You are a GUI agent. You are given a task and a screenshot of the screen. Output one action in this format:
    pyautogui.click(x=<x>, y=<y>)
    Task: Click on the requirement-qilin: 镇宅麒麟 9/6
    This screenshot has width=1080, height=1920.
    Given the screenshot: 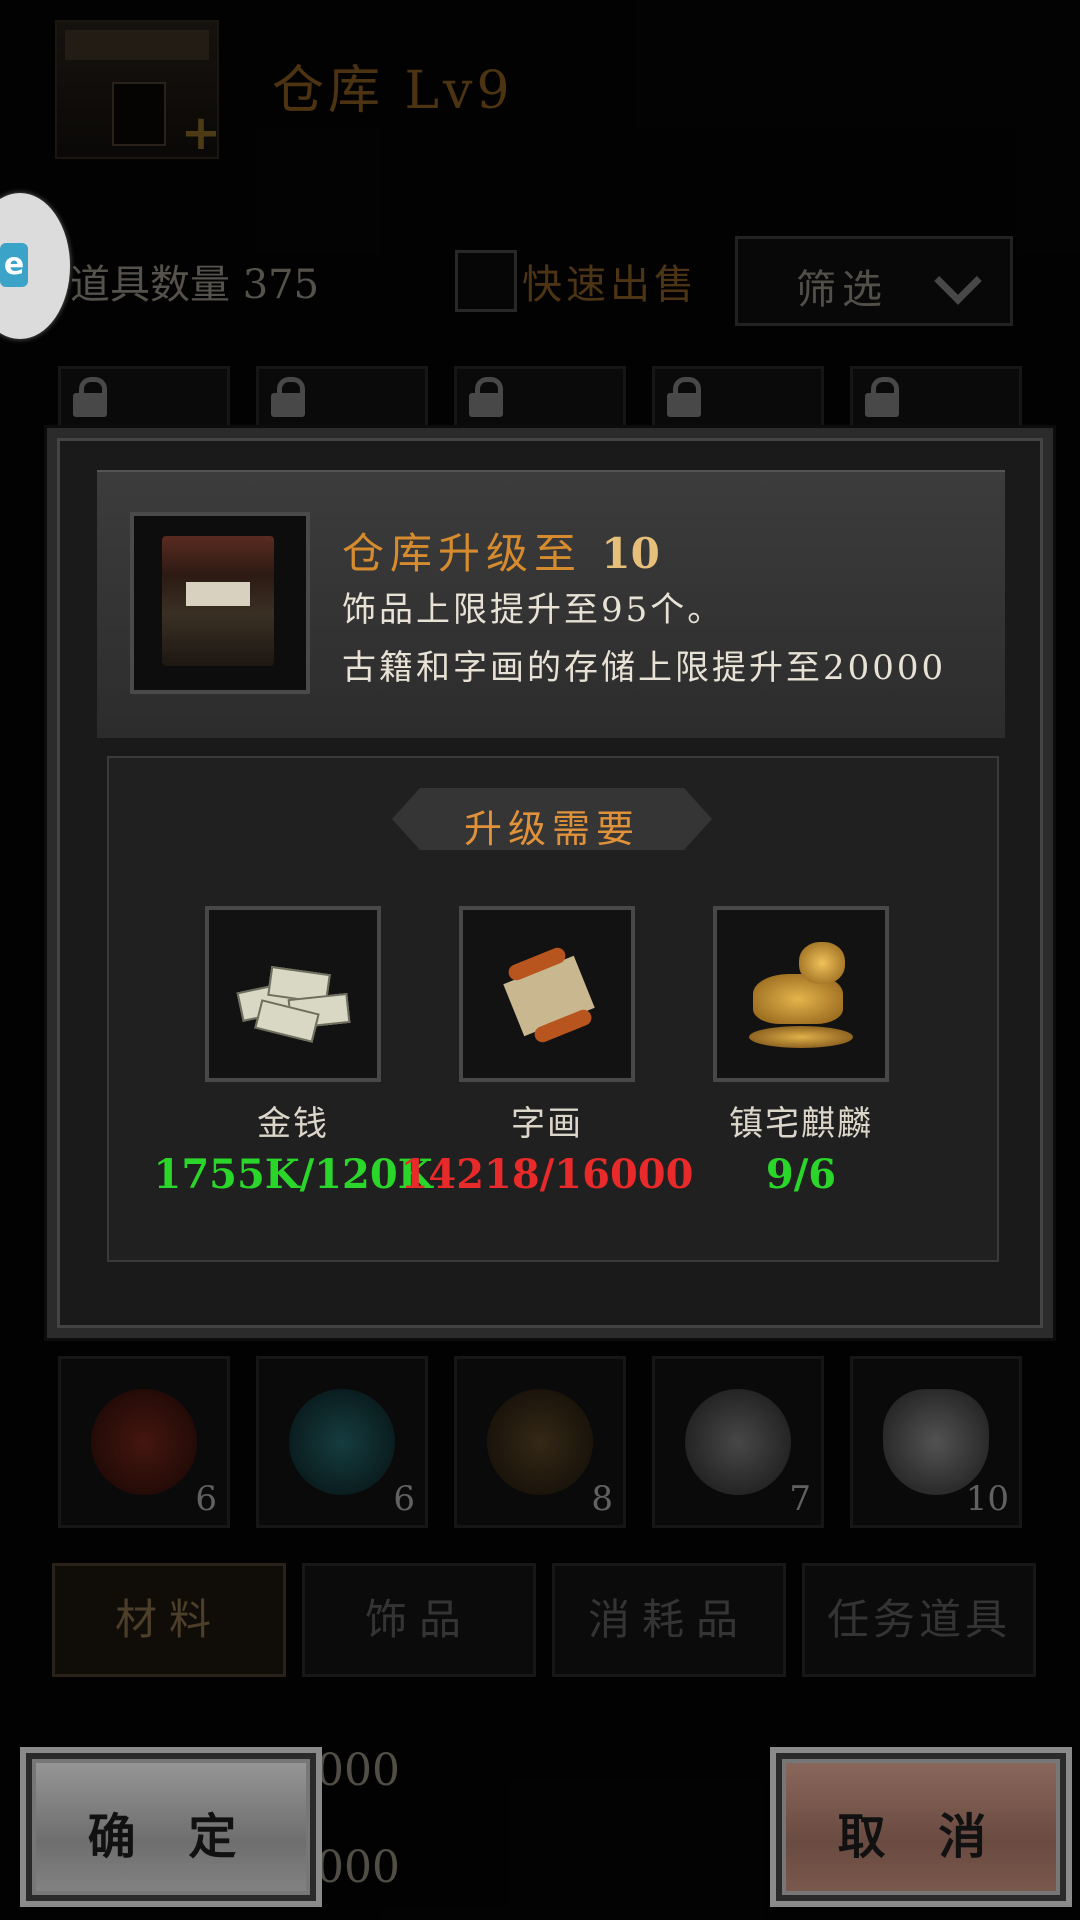 What is the action you would take?
    pyautogui.click(x=801, y=1052)
    